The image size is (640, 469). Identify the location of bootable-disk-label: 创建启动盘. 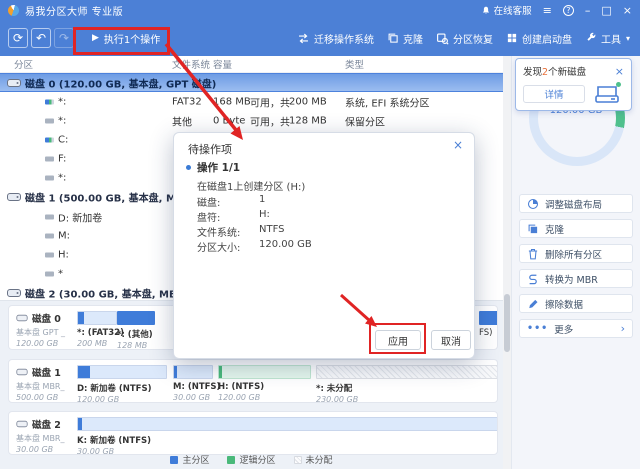
(546, 40).